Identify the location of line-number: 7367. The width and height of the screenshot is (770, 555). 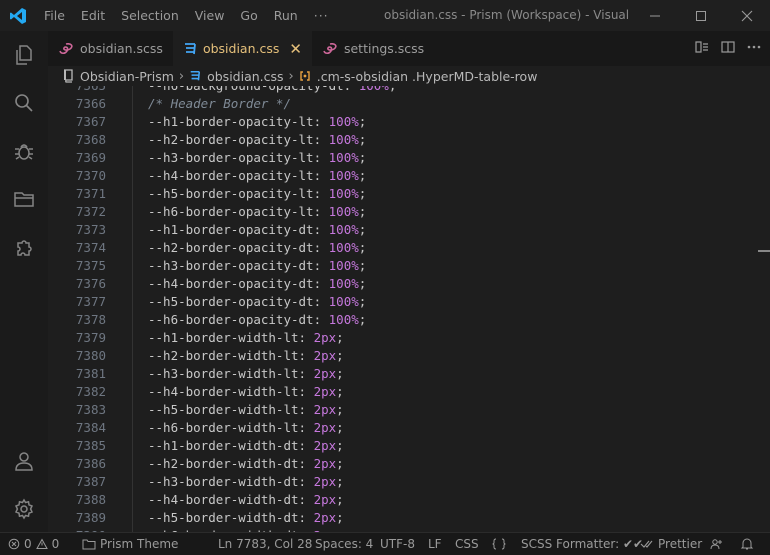
(90, 121).